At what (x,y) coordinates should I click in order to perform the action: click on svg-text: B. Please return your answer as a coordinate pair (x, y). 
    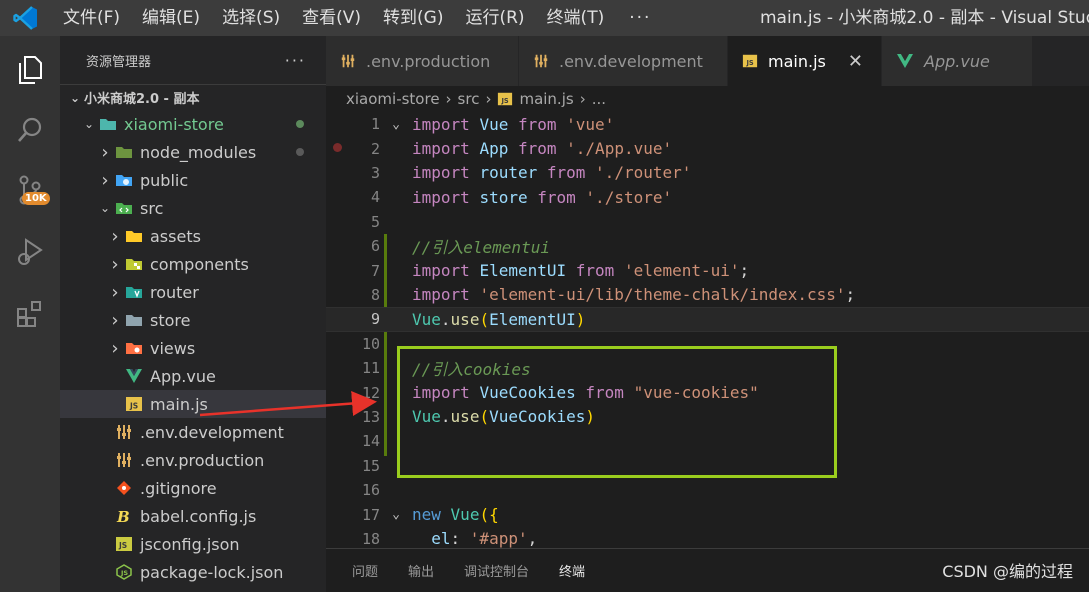
    Looking at the image, I should click on (123, 516).